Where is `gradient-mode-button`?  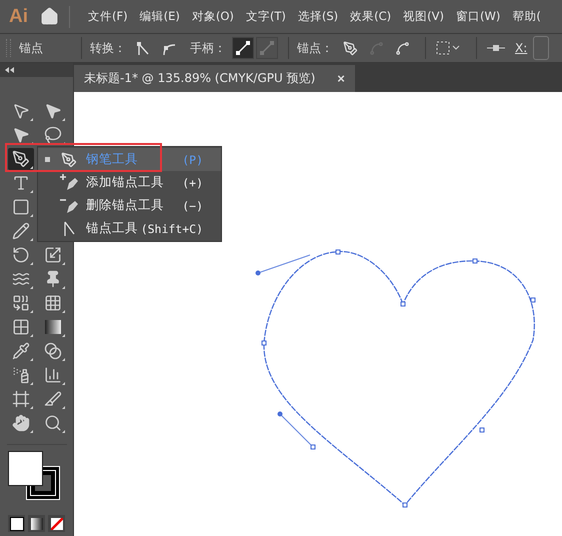 gradient-mode-button is located at coordinates (36, 523).